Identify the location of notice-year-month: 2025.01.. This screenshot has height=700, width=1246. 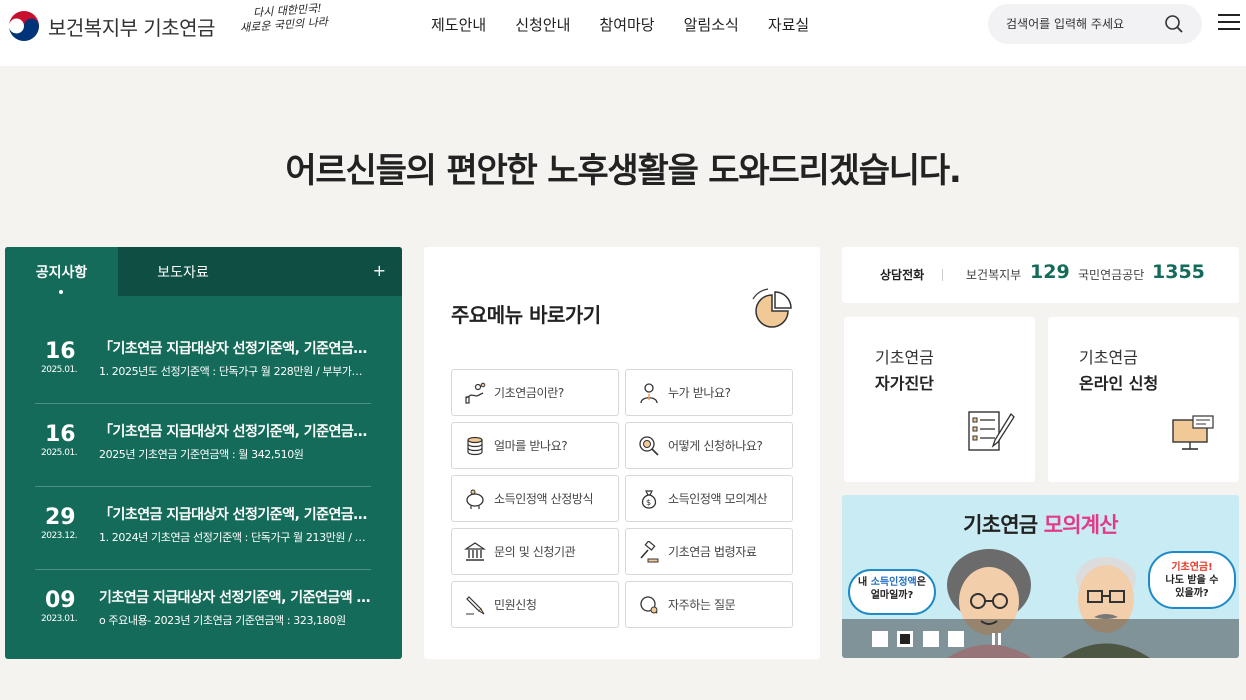
(59, 453).